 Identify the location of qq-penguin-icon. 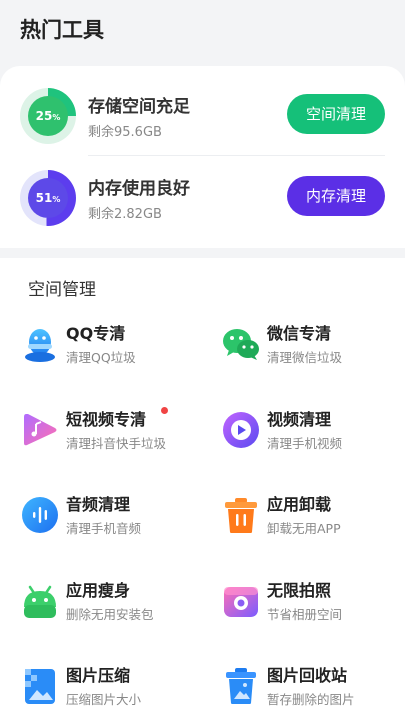
(40, 345).